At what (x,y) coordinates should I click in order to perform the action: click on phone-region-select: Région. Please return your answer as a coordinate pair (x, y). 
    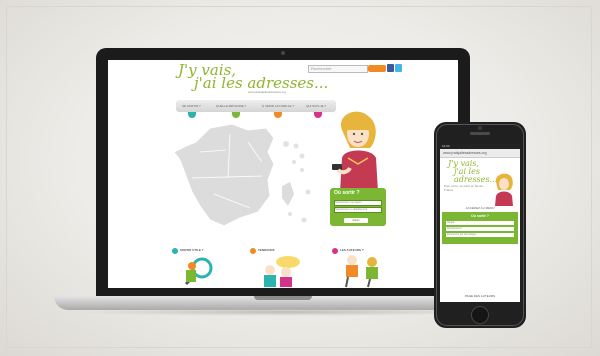
    Looking at the image, I should click on (480, 223).